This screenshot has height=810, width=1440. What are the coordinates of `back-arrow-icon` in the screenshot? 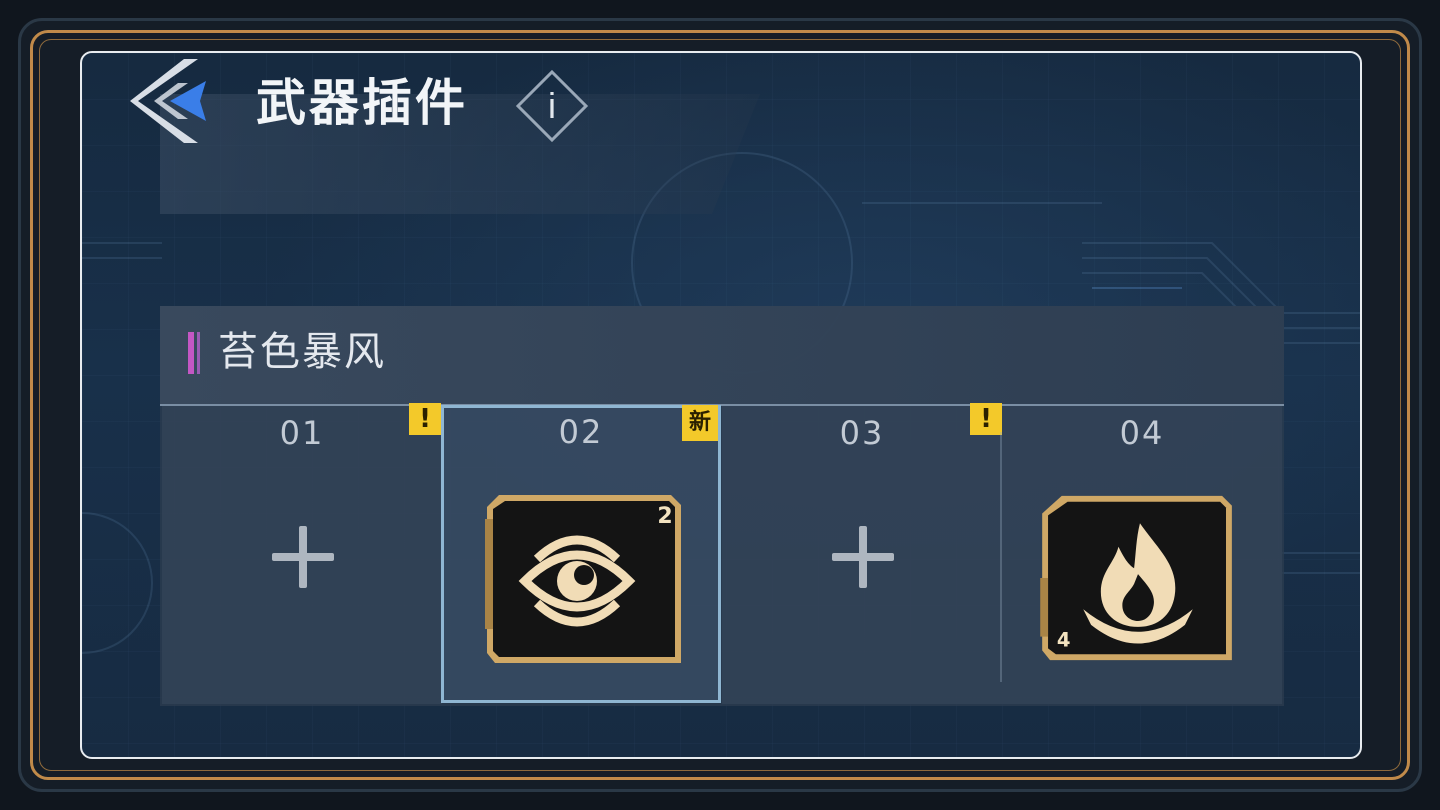 It's located at (170, 103).